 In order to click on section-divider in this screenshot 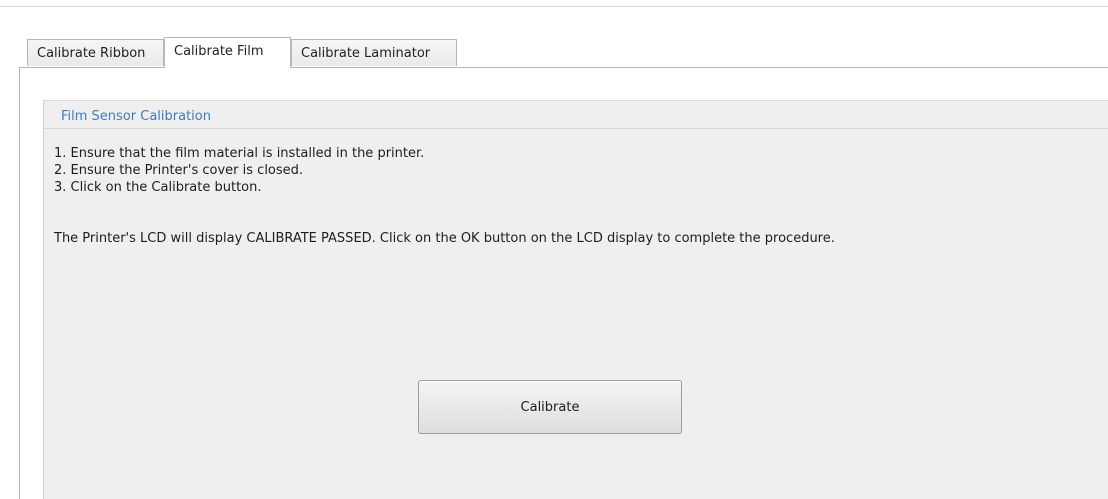, I will do `click(576, 128)`.